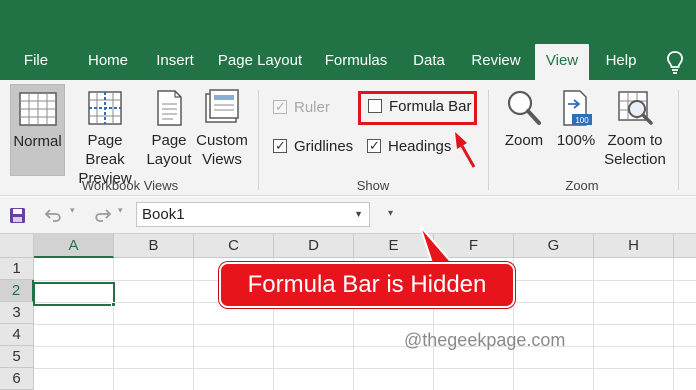  I want to click on workbook-views-group-label: Workbook Views, so click(130, 185).